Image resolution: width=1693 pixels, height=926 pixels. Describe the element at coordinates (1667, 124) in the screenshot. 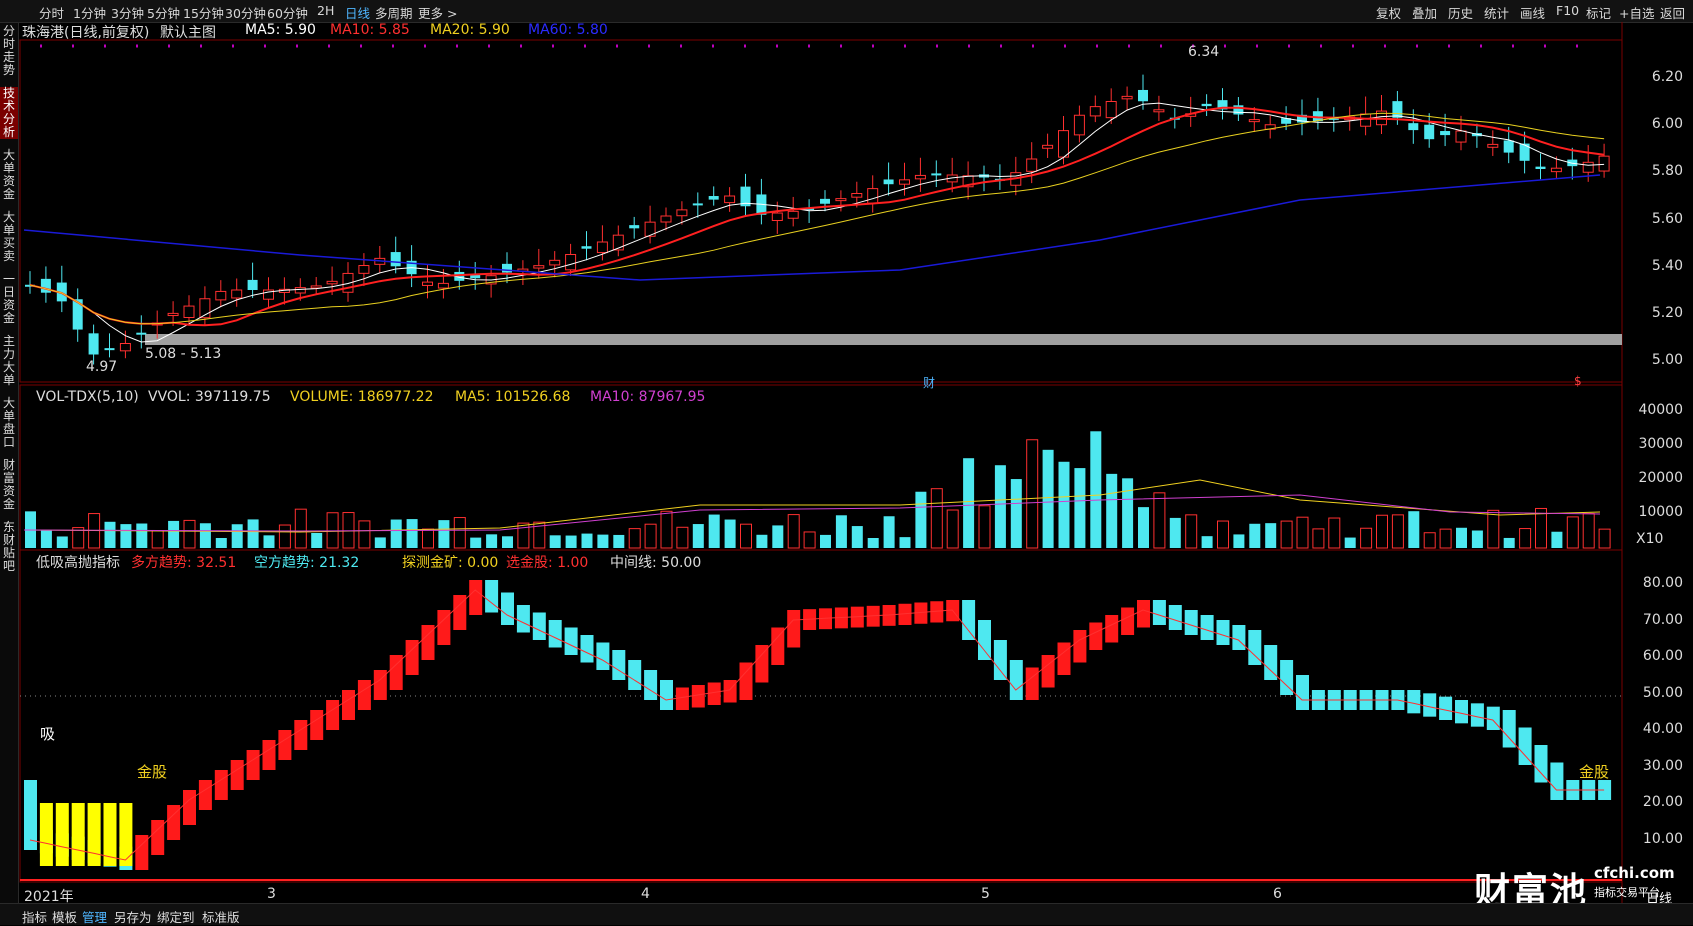

I see `price-tick: 6.00` at that location.